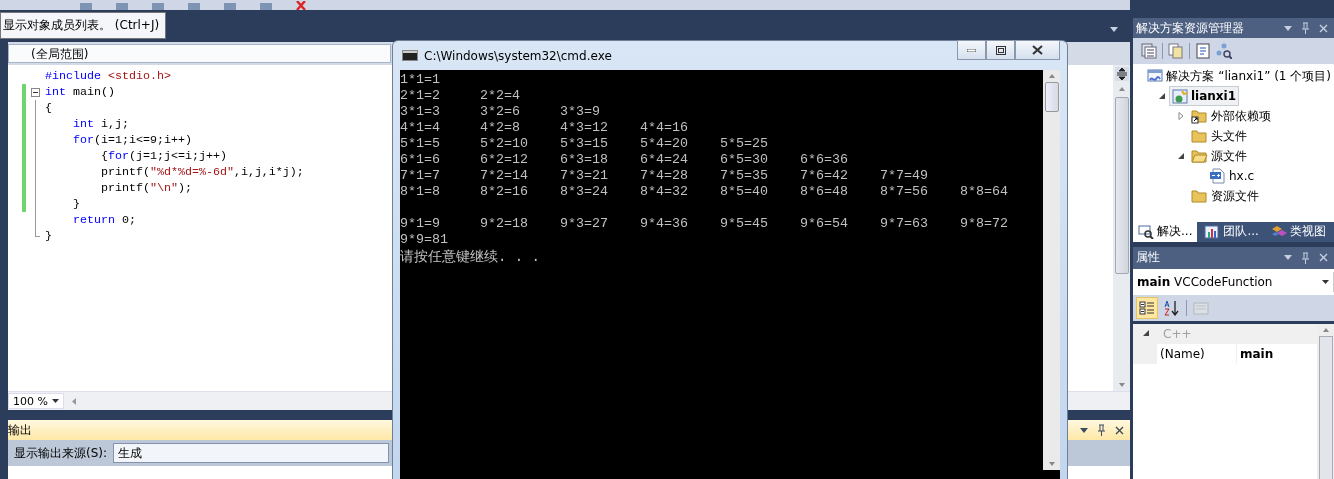 The height and width of the screenshot is (479, 1334). What do you see at coordinates (584, 144) in the screenshot?
I see `console-output: 5*3=15` at bounding box center [584, 144].